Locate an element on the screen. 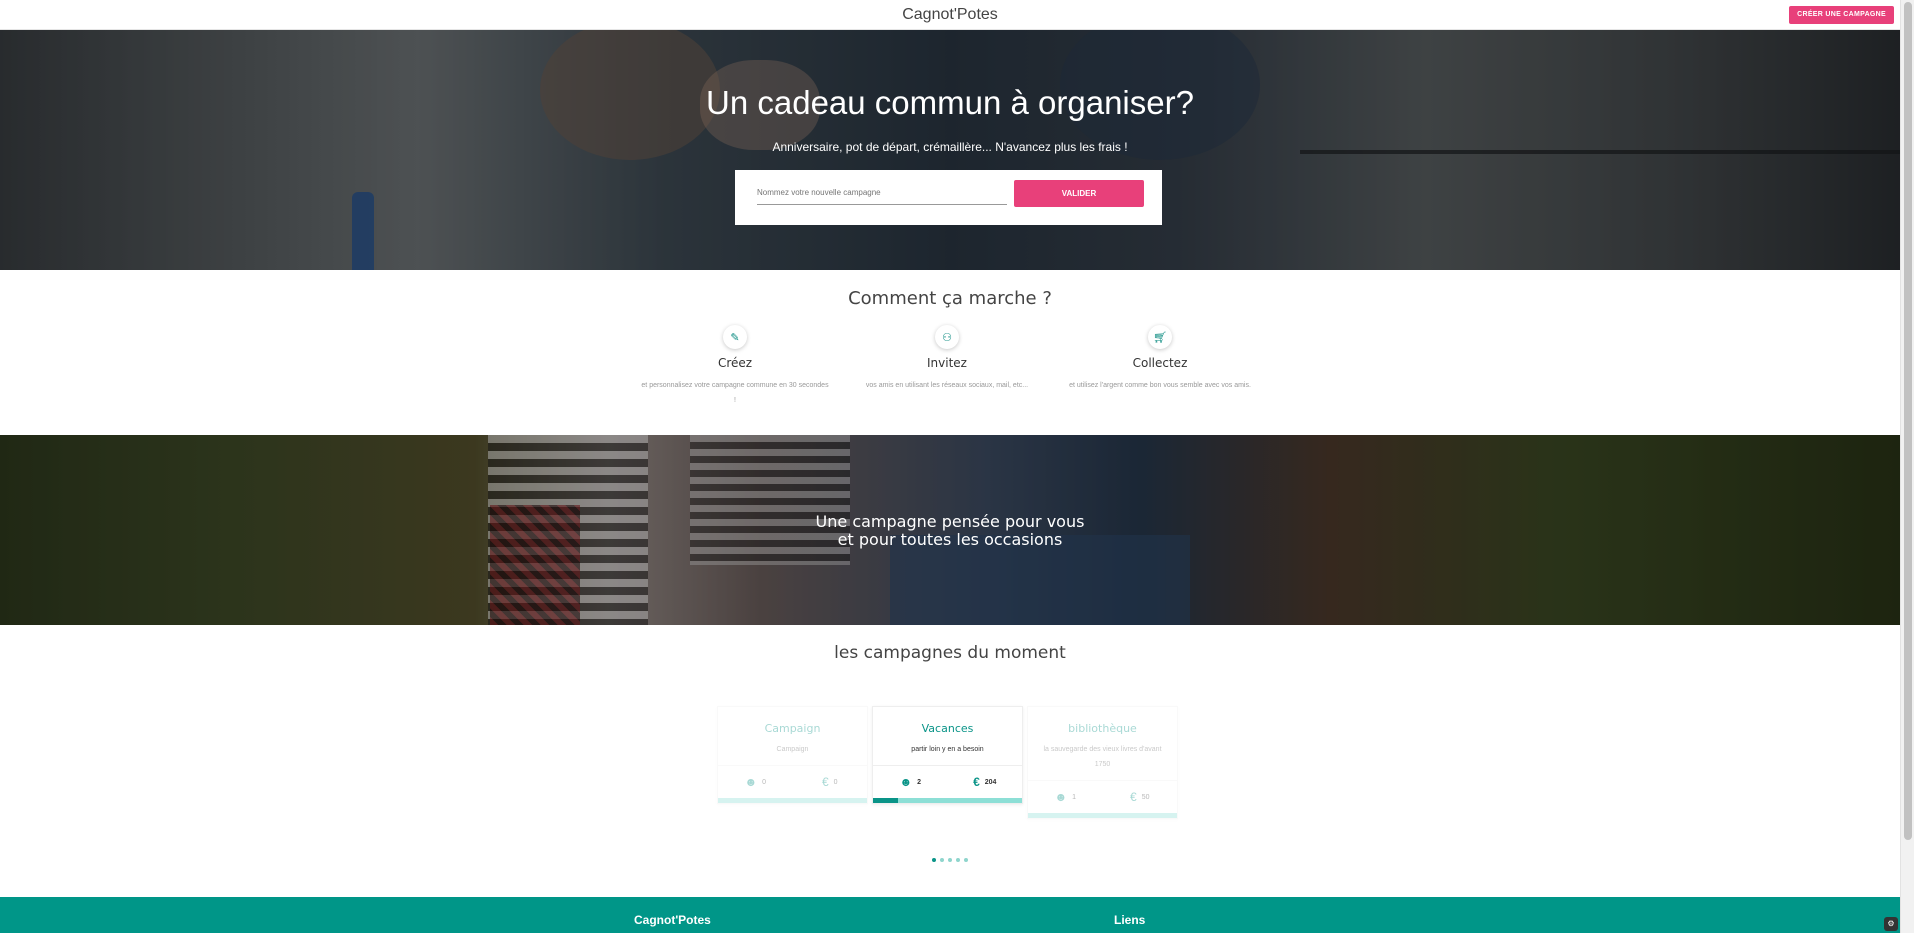 The image size is (1914, 933). amount-value: 0 is located at coordinates (835, 782).